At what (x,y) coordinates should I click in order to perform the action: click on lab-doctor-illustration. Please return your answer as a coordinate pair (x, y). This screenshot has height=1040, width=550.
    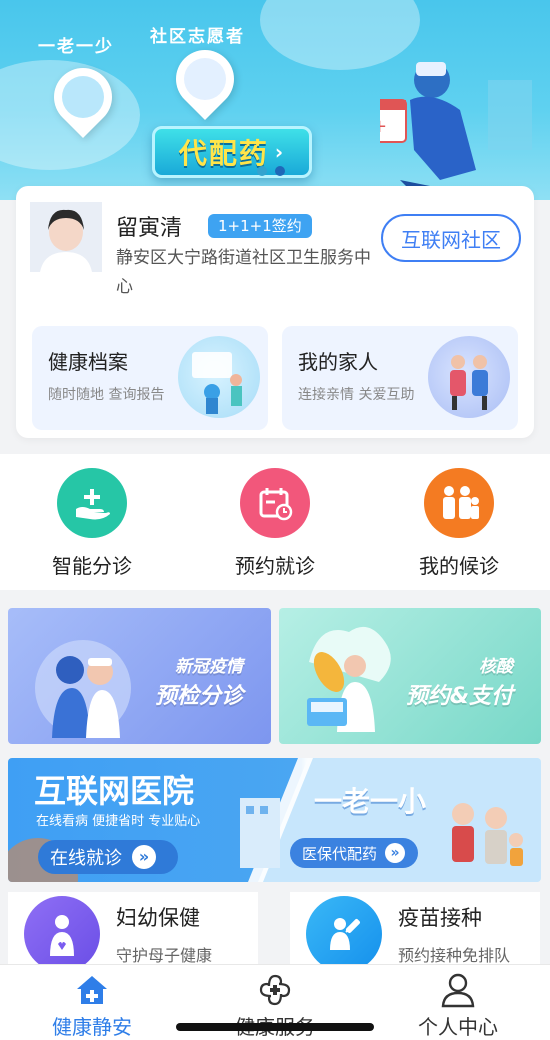
    Looking at the image, I should click on (349, 679).